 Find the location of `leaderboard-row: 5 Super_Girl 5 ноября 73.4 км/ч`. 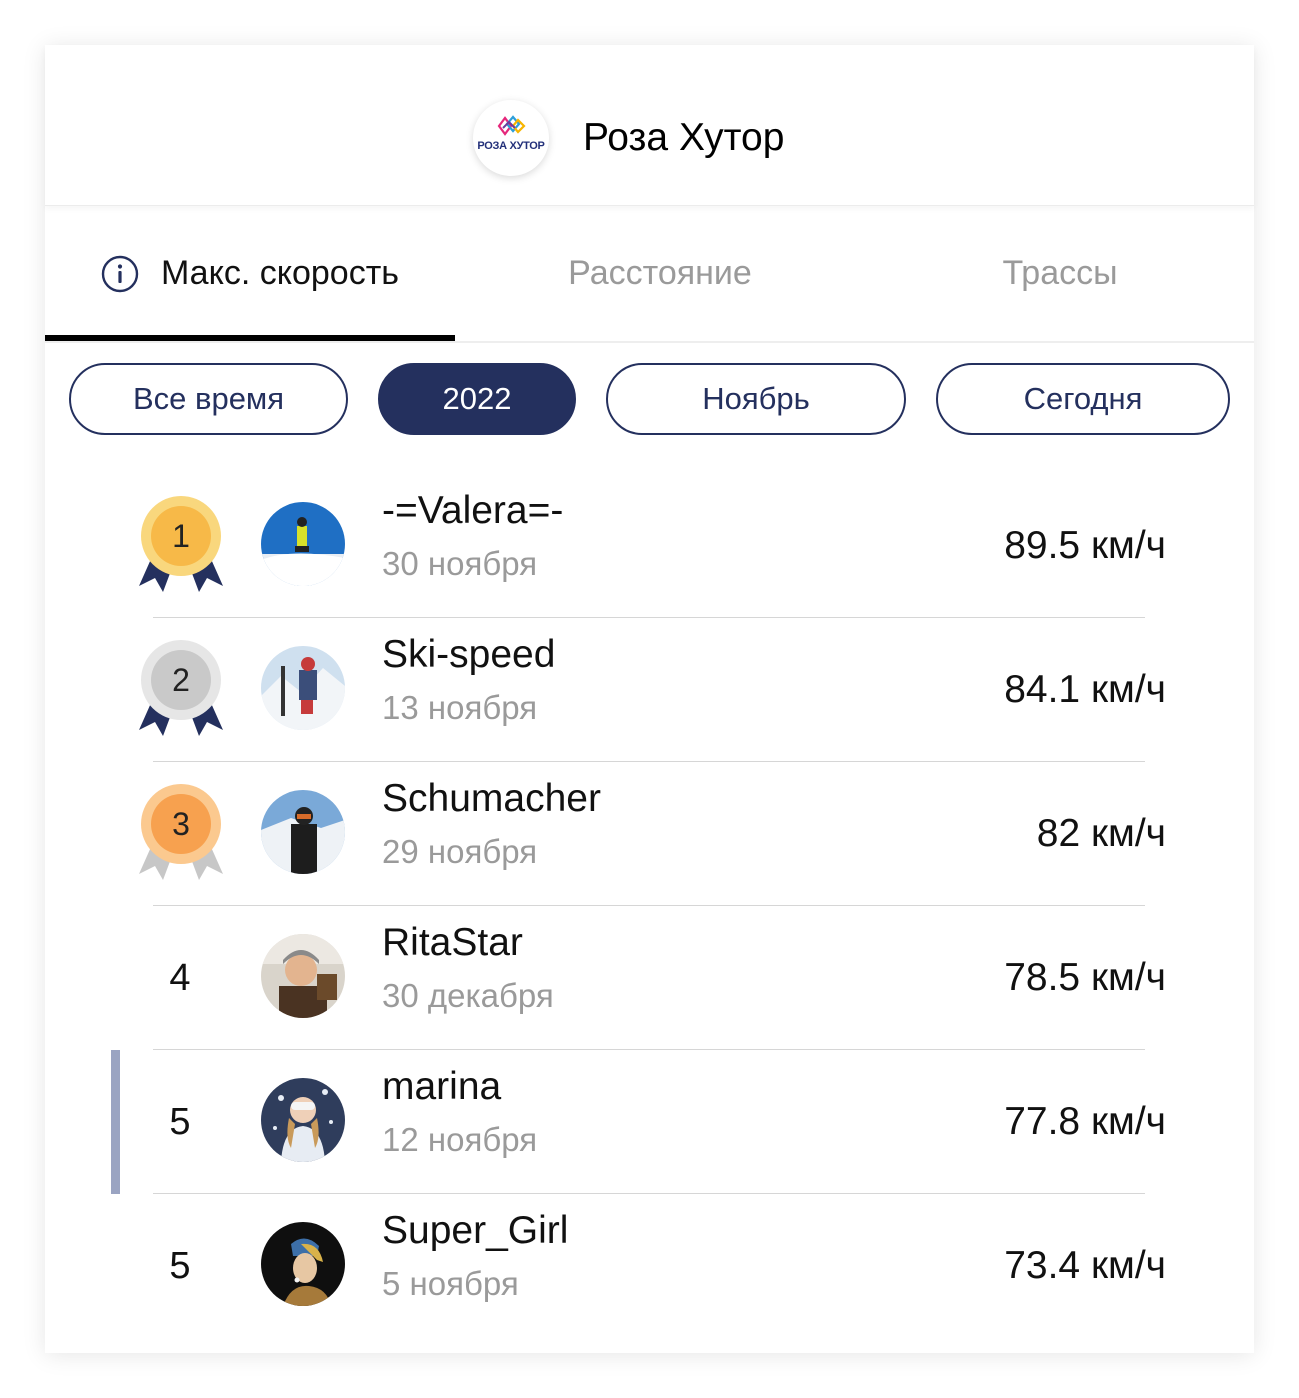

leaderboard-row: 5 Super_Girl 5 ноября 73.4 км/ч is located at coordinates (649, 1266).